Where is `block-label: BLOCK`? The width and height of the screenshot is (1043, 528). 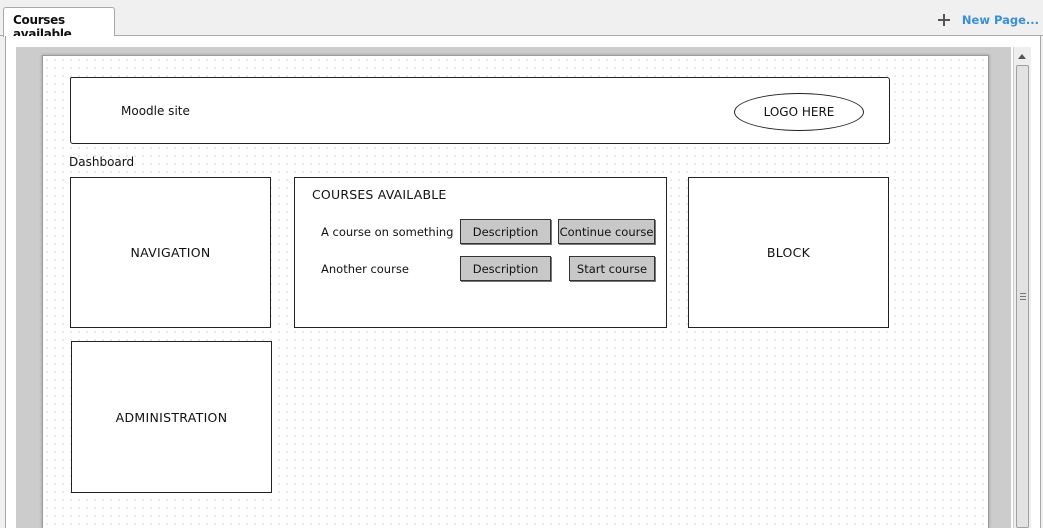 block-label: BLOCK is located at coordinates (788, 252).